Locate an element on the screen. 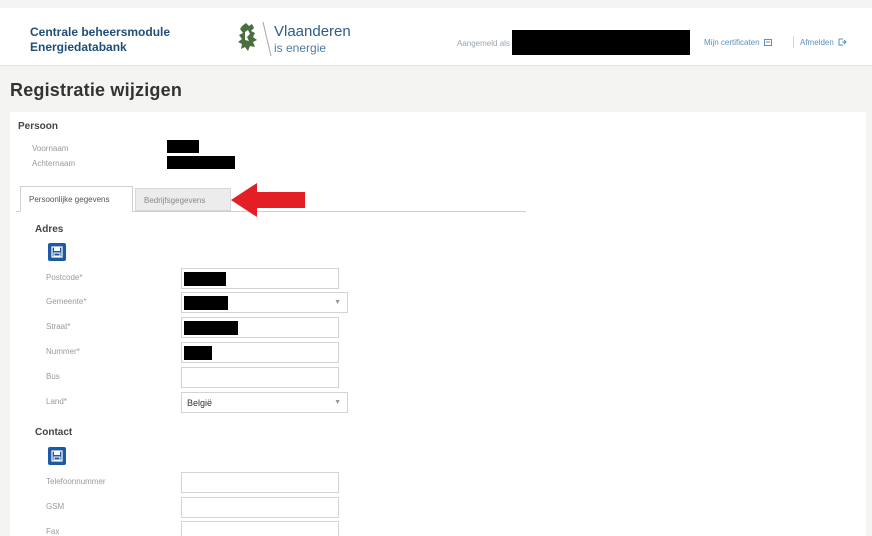  postcode-label: Postcode* is located at coordinates (64, 277).